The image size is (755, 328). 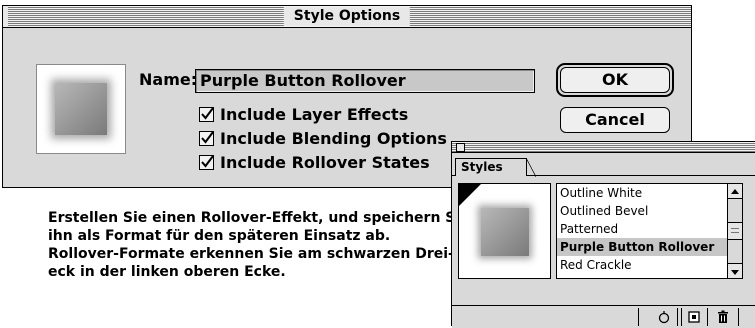 What do you see at coordinates (603, 316) in the screenshot?
I see `palette-footer` at bounding box center [603, 316].